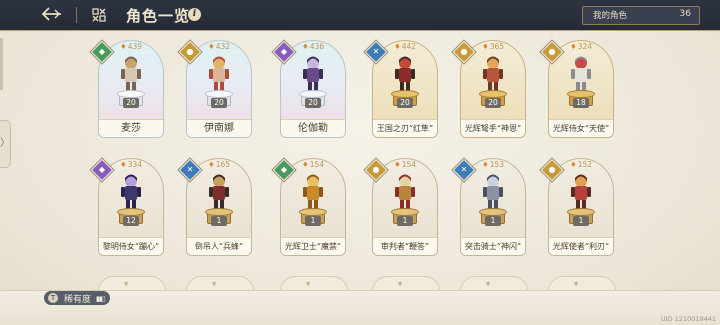 Image resolution: width=720 pixels, height=325 pixels. What do you see at coordinates (360, 15) in the screenshot?
I see `top-bar: 角色一览 i 我的角色 36` at bounding box center [360, 15].